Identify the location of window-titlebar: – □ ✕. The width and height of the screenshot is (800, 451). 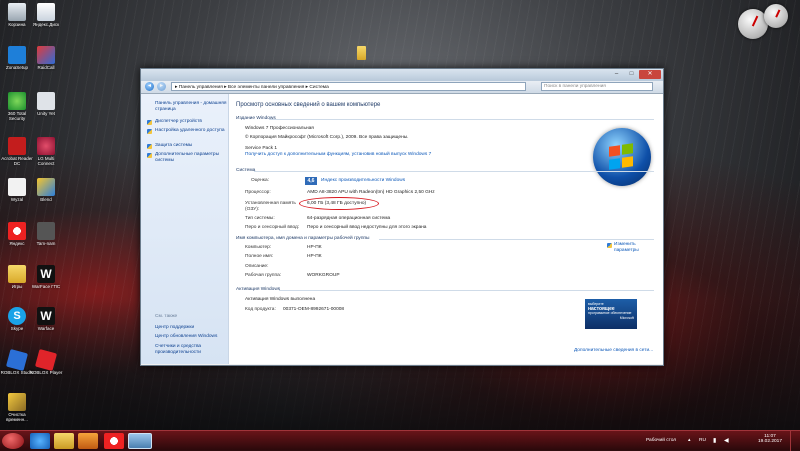
(402, 75).